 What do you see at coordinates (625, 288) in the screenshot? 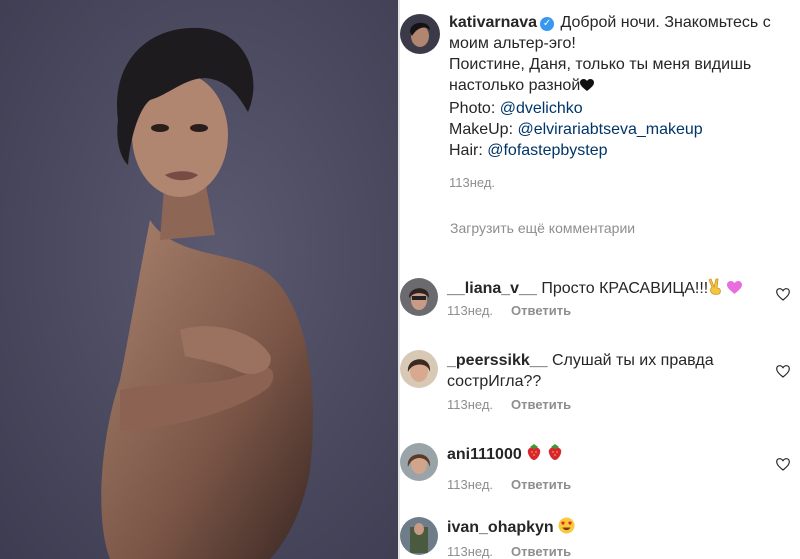
I see `comment-text: Просто КРАСАВИЦА!!!` at bounding box center [625, 288].